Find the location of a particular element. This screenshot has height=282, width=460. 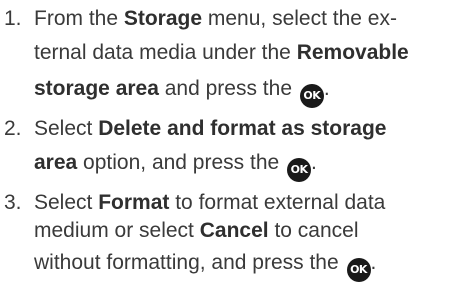

step-line: Select Delete and format as storage is located at coordinates (210, 129).